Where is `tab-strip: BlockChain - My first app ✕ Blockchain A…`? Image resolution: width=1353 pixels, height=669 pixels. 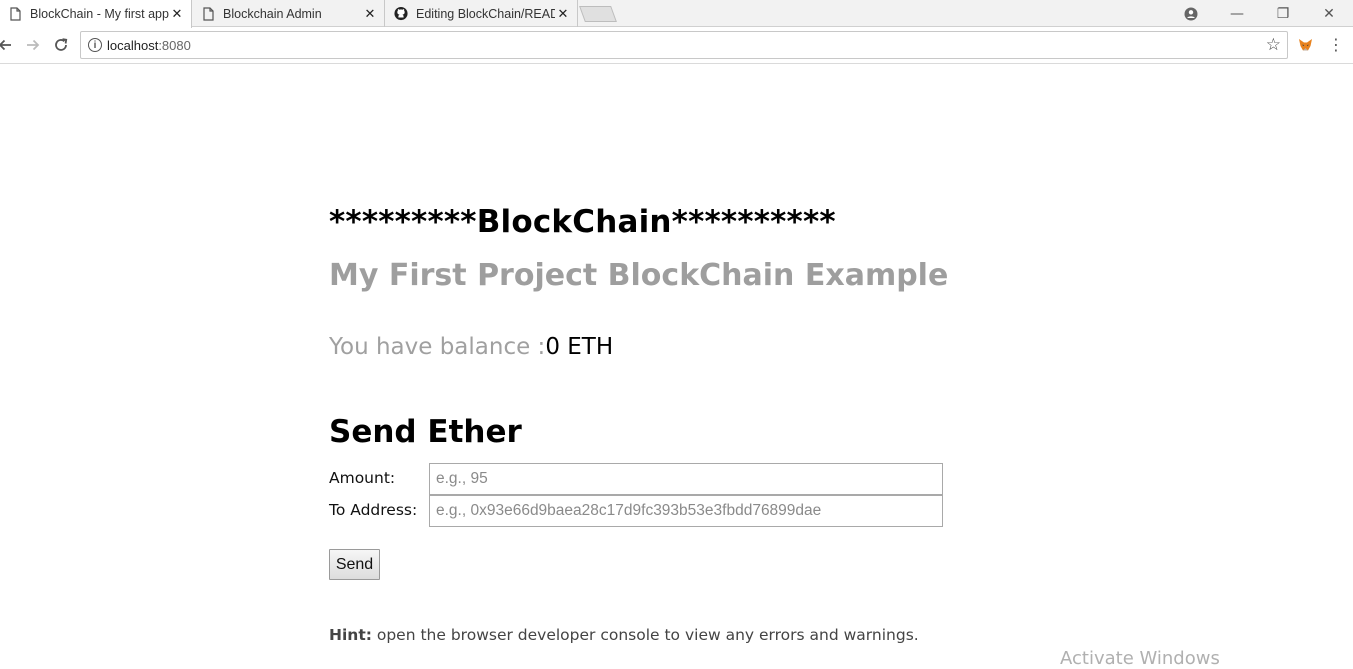 tab-strip: BlockChain - My first app ✕ Blockchain A… is located at coordinates (676, 14).